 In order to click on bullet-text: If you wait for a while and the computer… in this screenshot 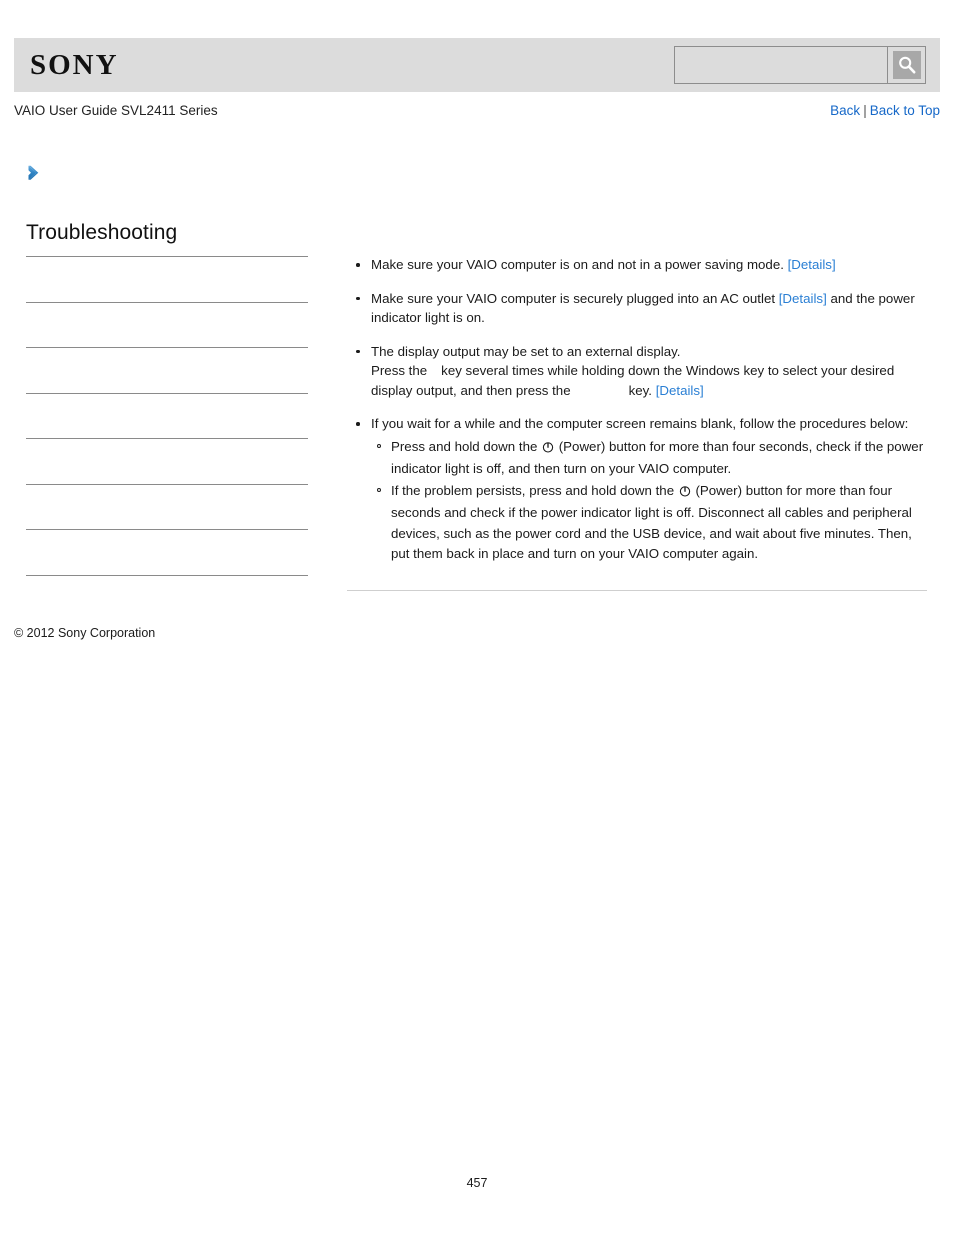, I will do `click(640, 423)`.